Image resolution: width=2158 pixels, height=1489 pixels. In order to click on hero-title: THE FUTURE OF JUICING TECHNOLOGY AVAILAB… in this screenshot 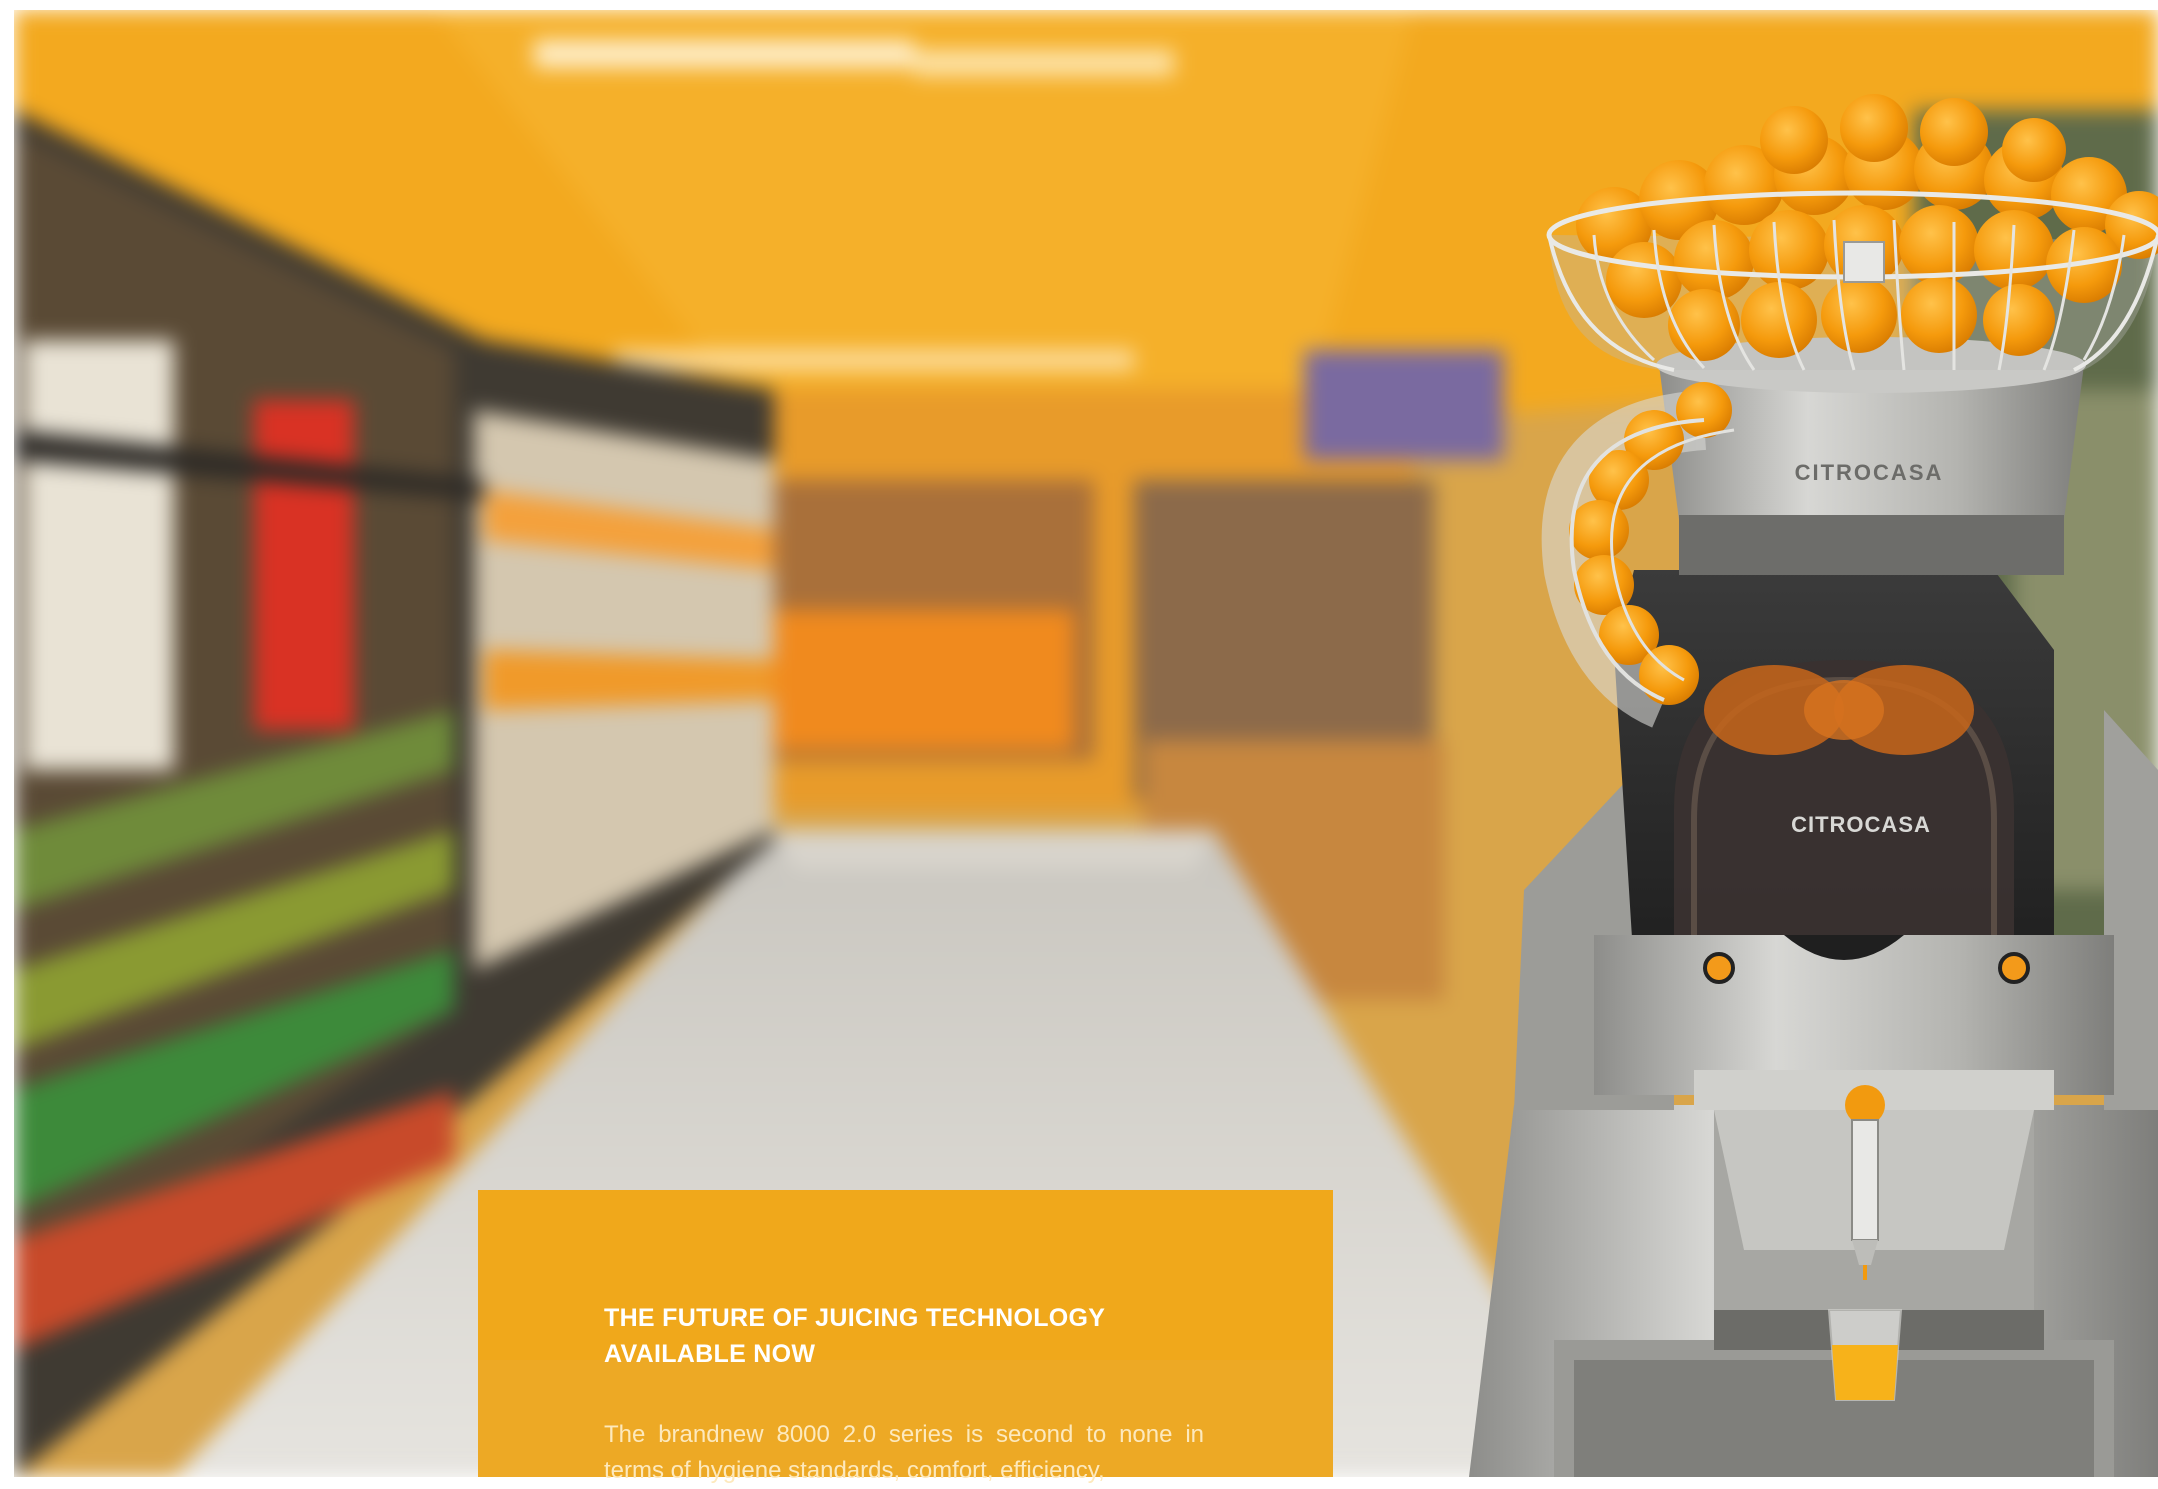, I will do `click(854, 1336)`.